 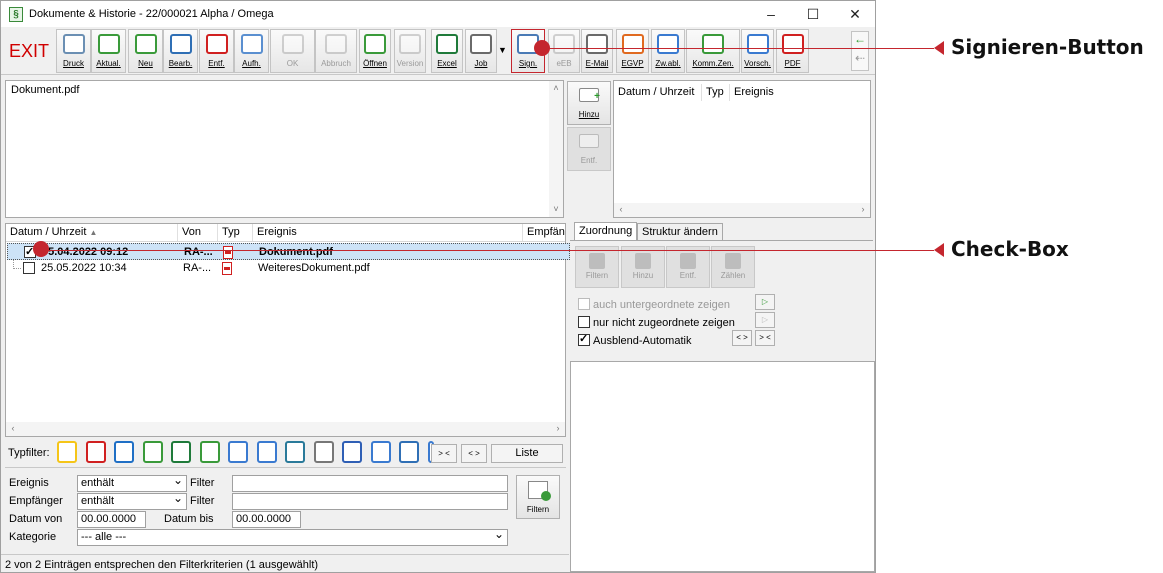 I want to click on tab-assignment: Zuordnung, so click(x=606, y=231).